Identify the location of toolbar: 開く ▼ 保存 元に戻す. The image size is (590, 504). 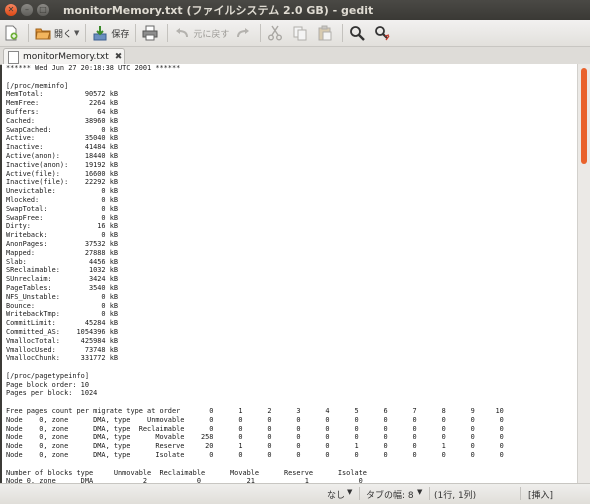
(295, 33).